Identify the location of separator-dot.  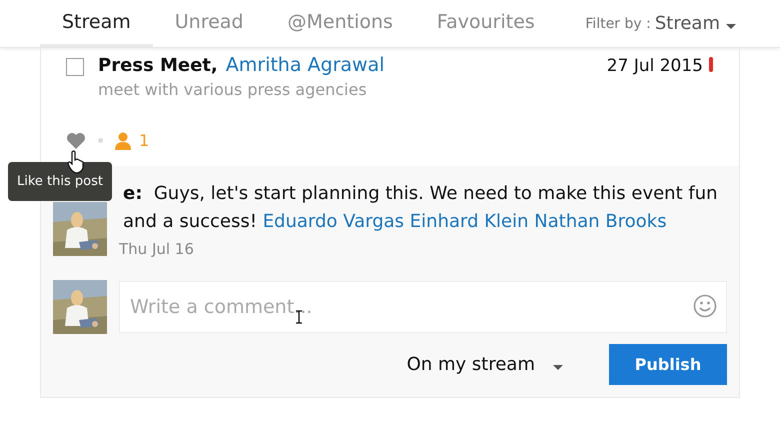
(100, 140).